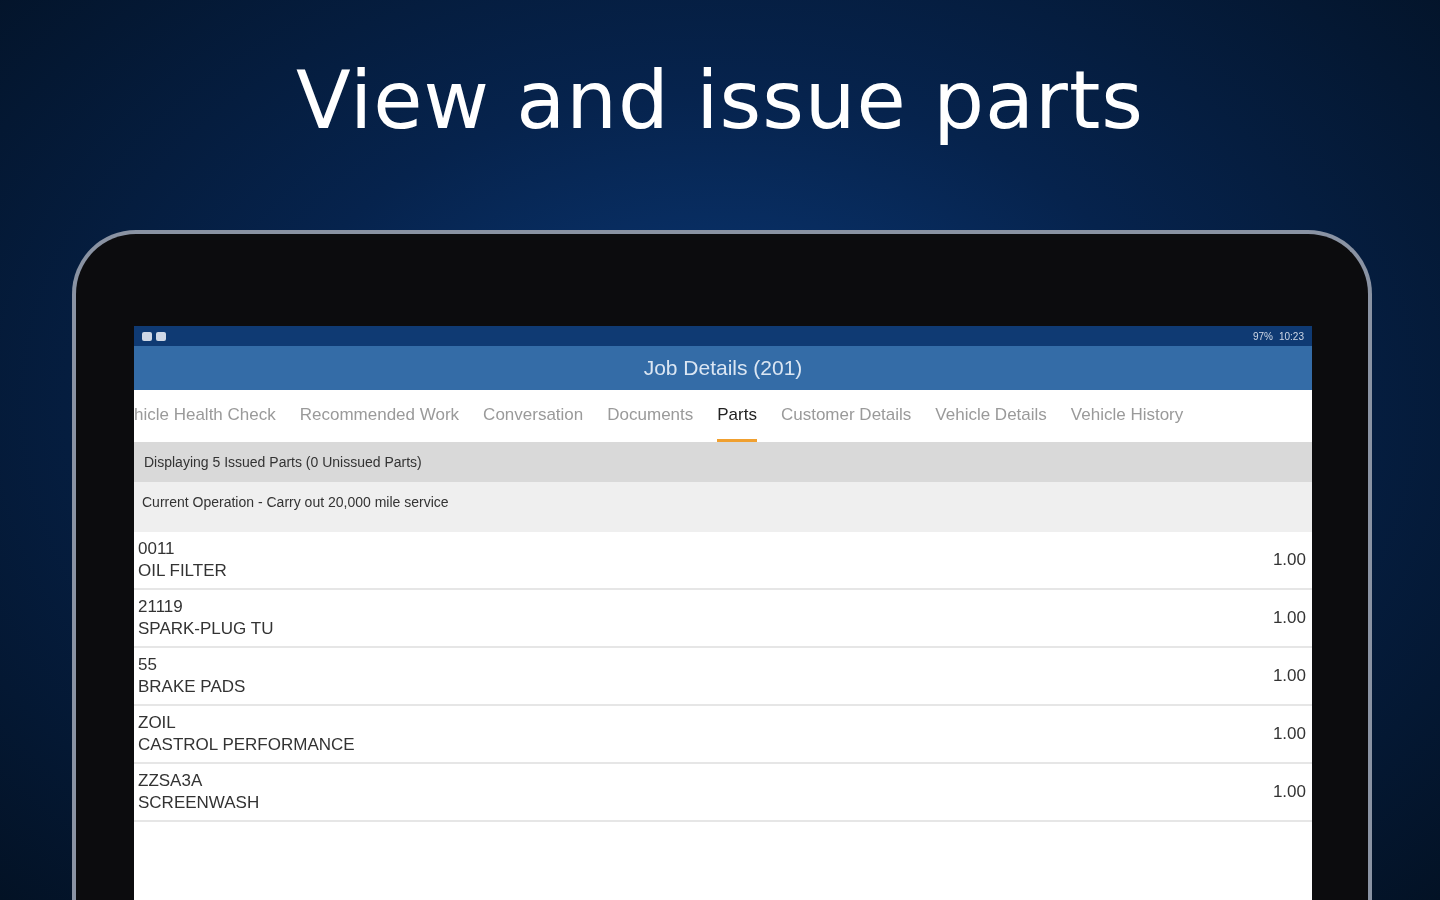 The height and width of the screenshot is (900, 1440). Describe the element at coordinates (723, 368) in the screenshot. I see `screen-title: Job Details (201)` at that location.